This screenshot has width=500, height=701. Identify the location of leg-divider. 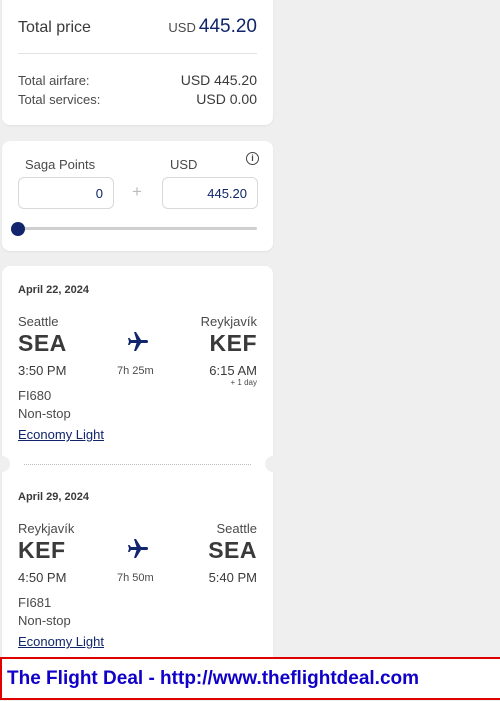
(137, 464).